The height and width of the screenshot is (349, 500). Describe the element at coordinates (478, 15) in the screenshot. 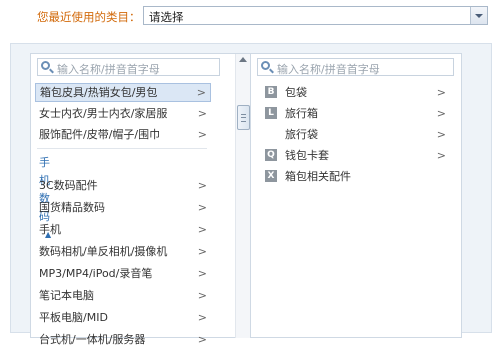

I see `dropdown-arrow-icon` at that location.